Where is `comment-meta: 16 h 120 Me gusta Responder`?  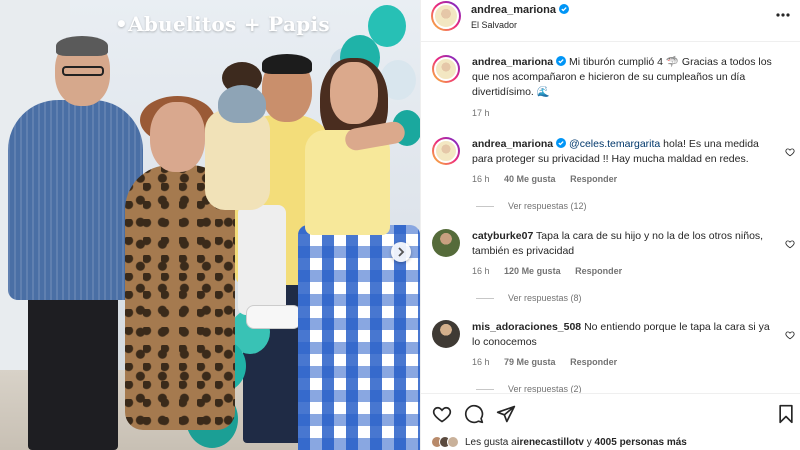 comment-meta: 16 h 120 Me gusta Responder is located at coordinates (553, 271).